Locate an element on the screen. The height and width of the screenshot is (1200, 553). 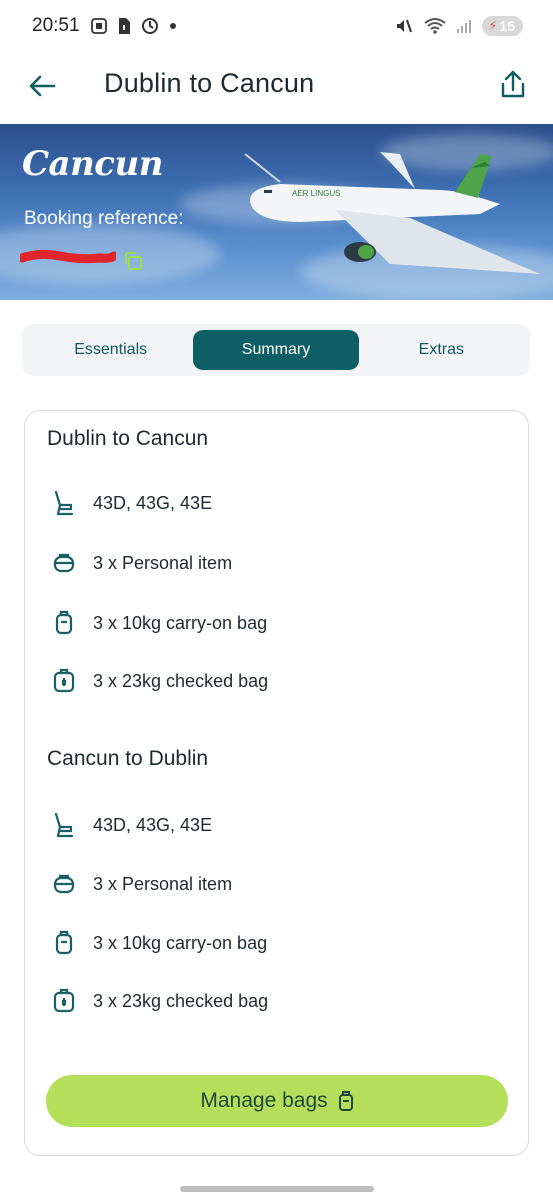
outbound-personal-item-row: 3 x Personal item is located at coordinates (140, 563).